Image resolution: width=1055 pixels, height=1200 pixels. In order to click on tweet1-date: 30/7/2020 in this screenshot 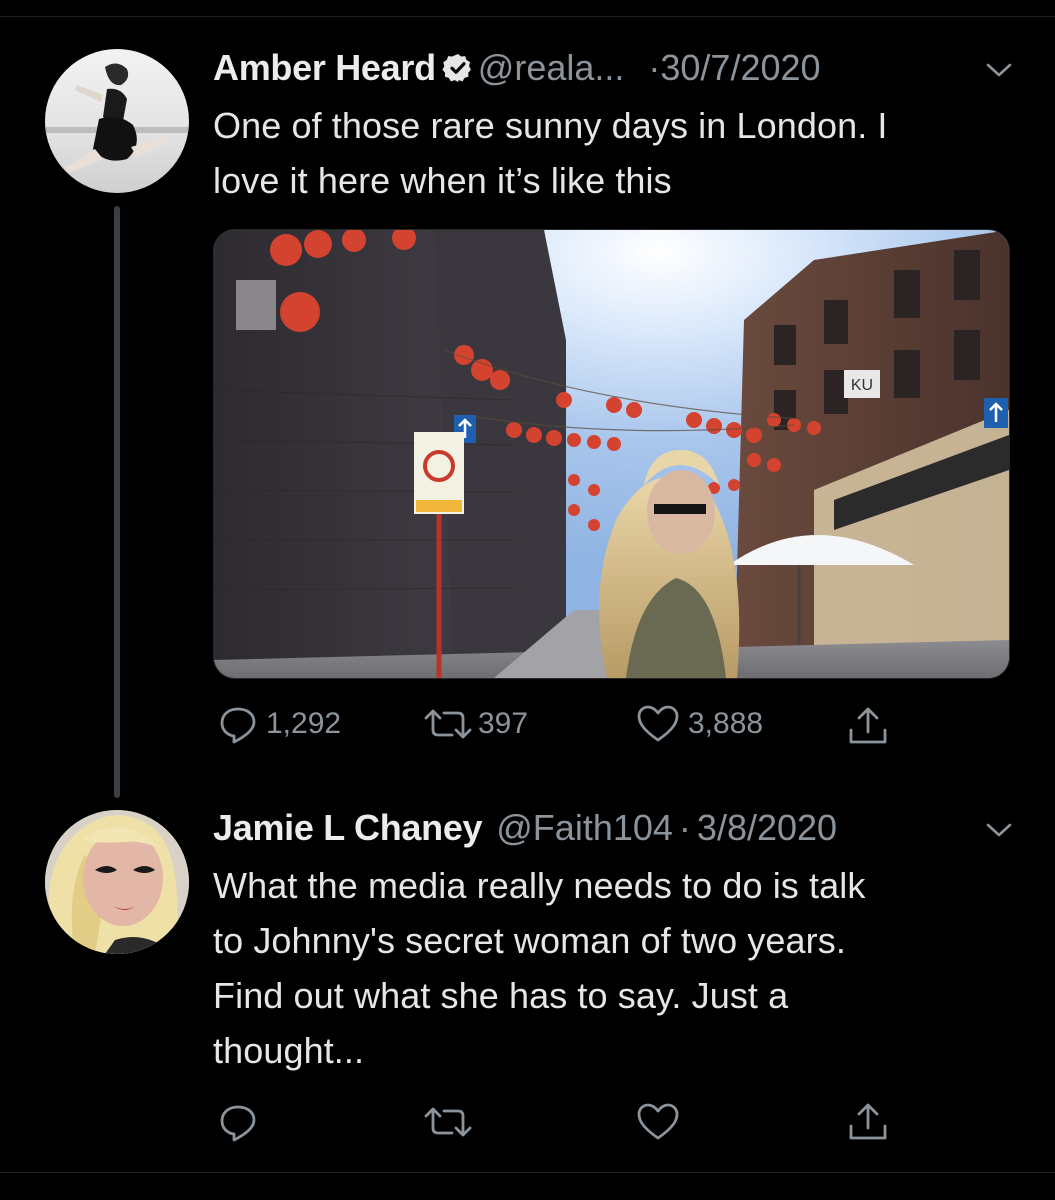, I will do `click(740, 67)`.